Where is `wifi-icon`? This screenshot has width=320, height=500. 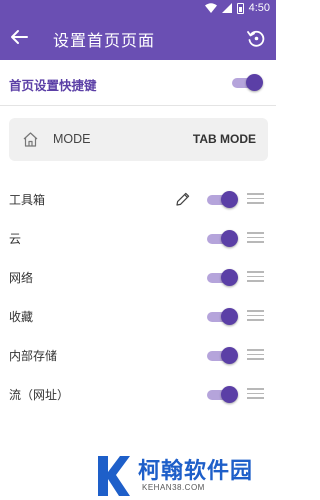 wifi-icon is located at coordinates (210, 8).